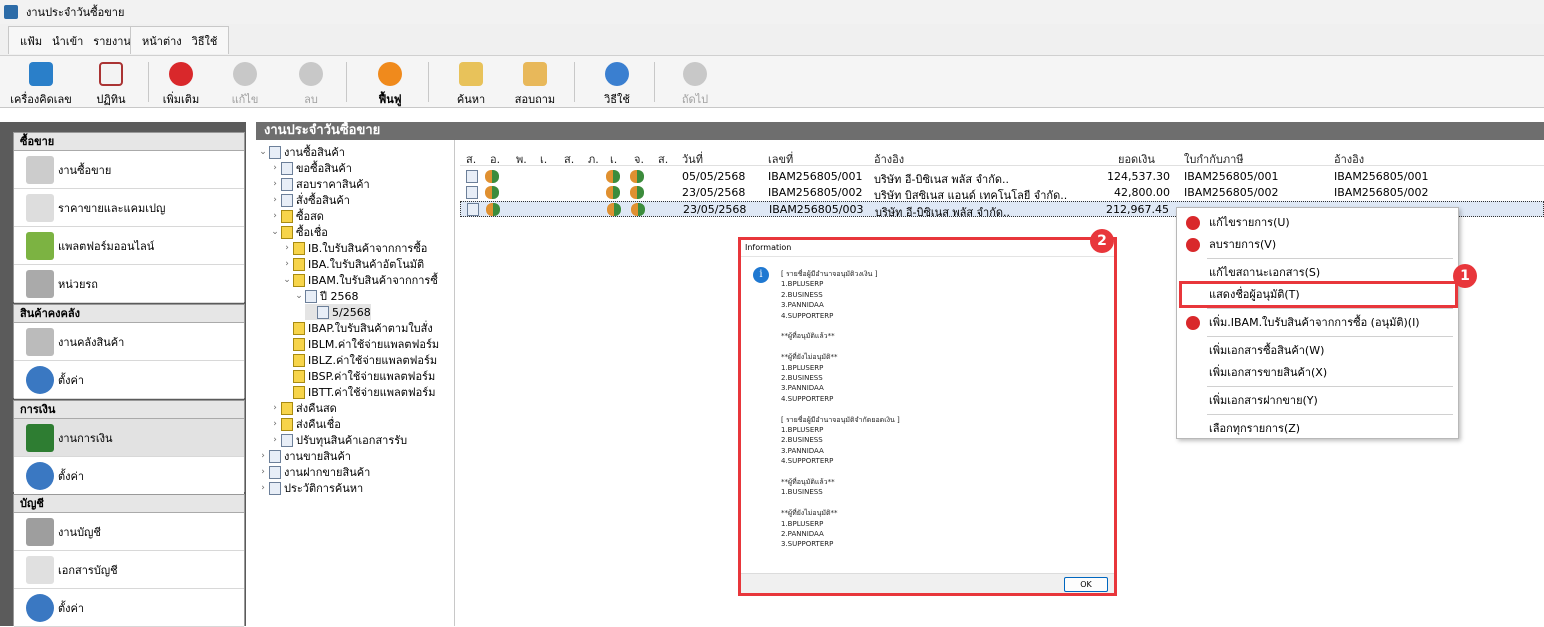 Image resolution: width=1544 pixels, height=627 pixels. Describe the element at coordinates (205, 41) in the screenshot. I see `menu-help: วิธีใช้` at that location.